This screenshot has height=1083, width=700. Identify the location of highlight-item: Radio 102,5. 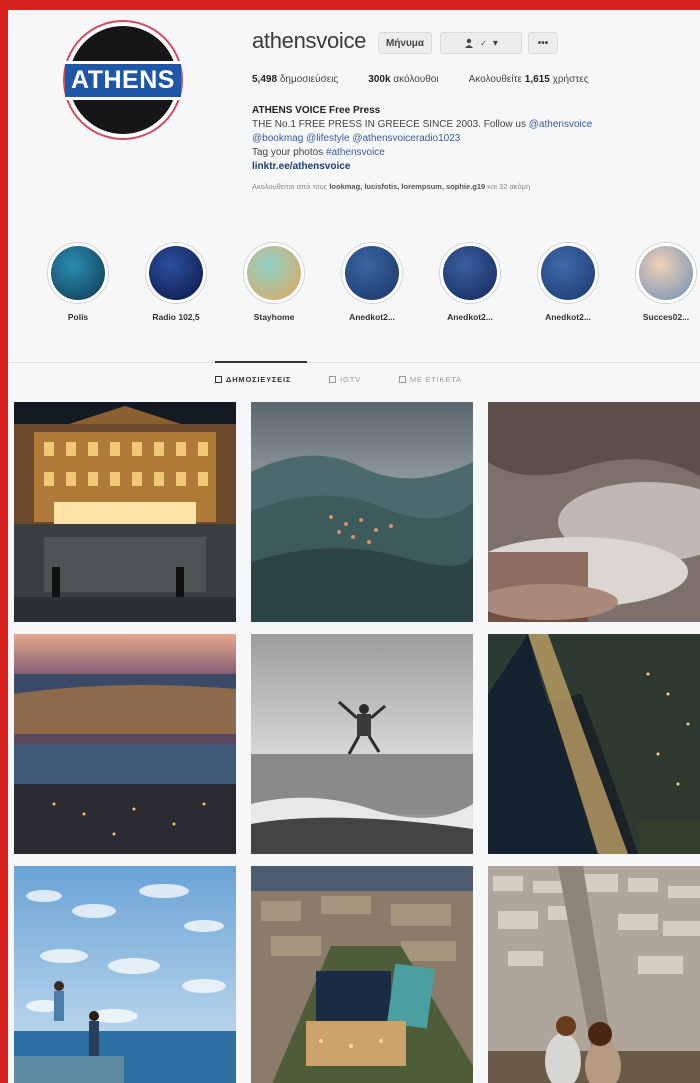
(176, 282).